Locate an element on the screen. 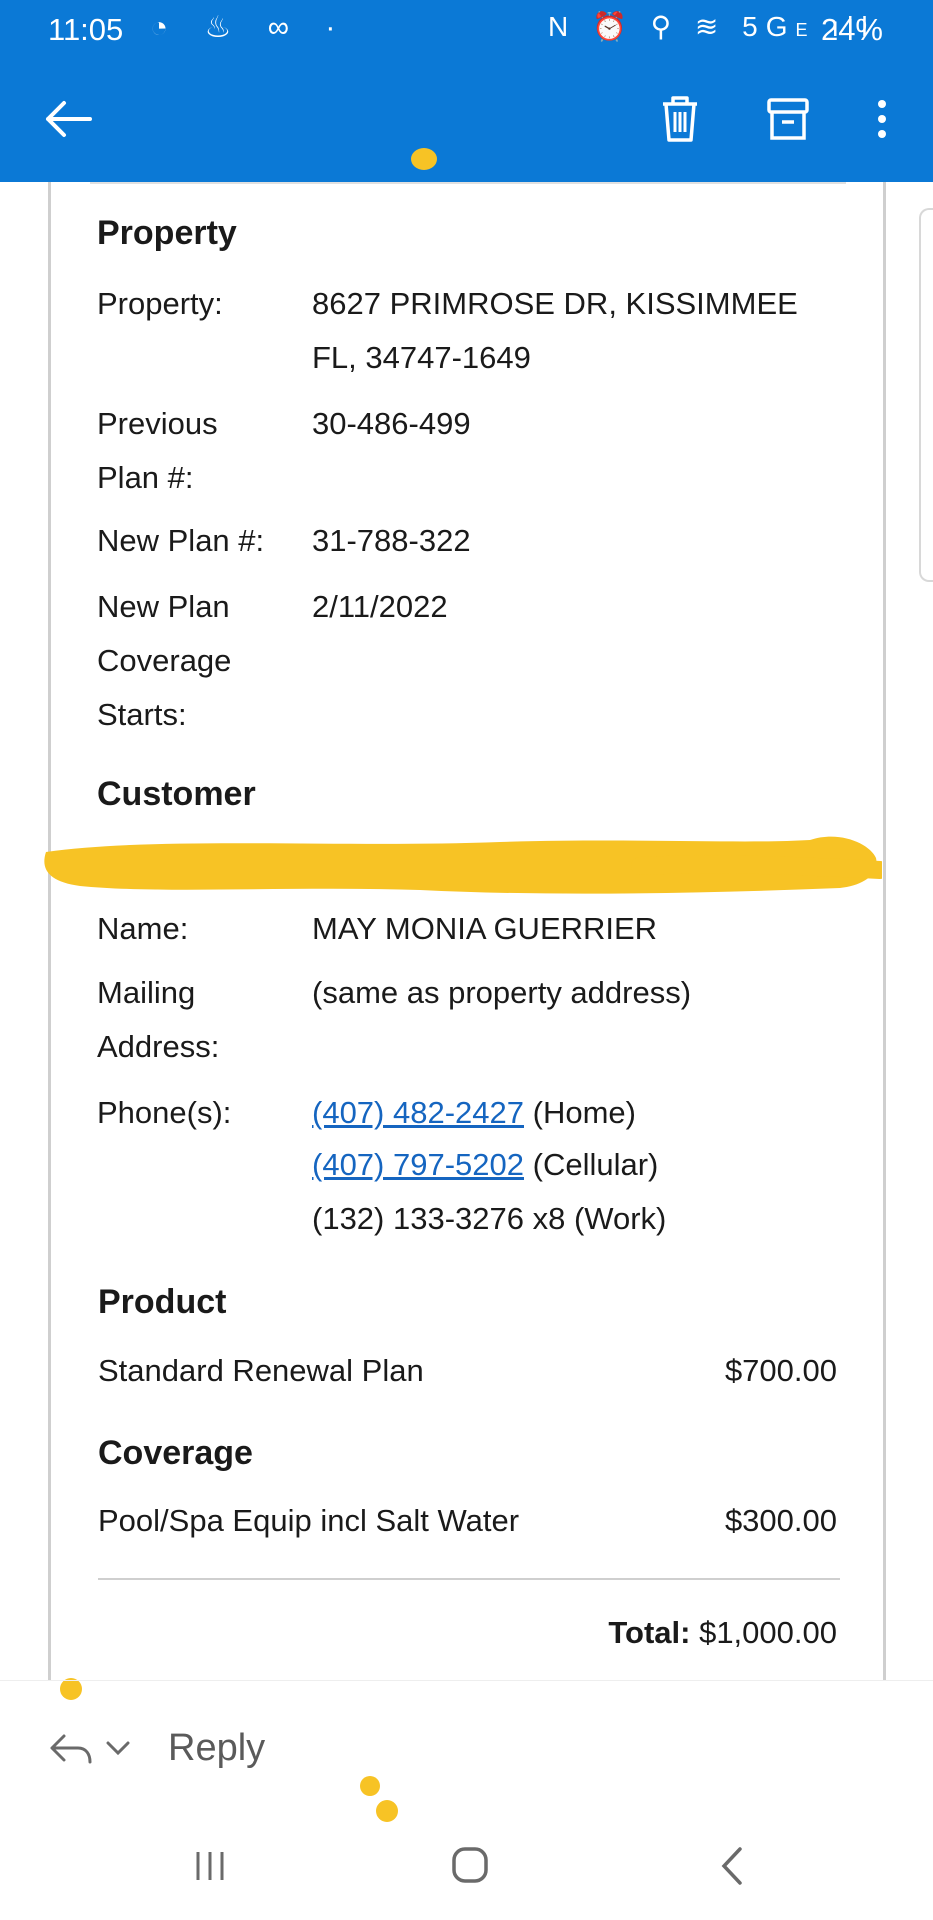  chevron-down-icon is located at coordinates (118, 1748).